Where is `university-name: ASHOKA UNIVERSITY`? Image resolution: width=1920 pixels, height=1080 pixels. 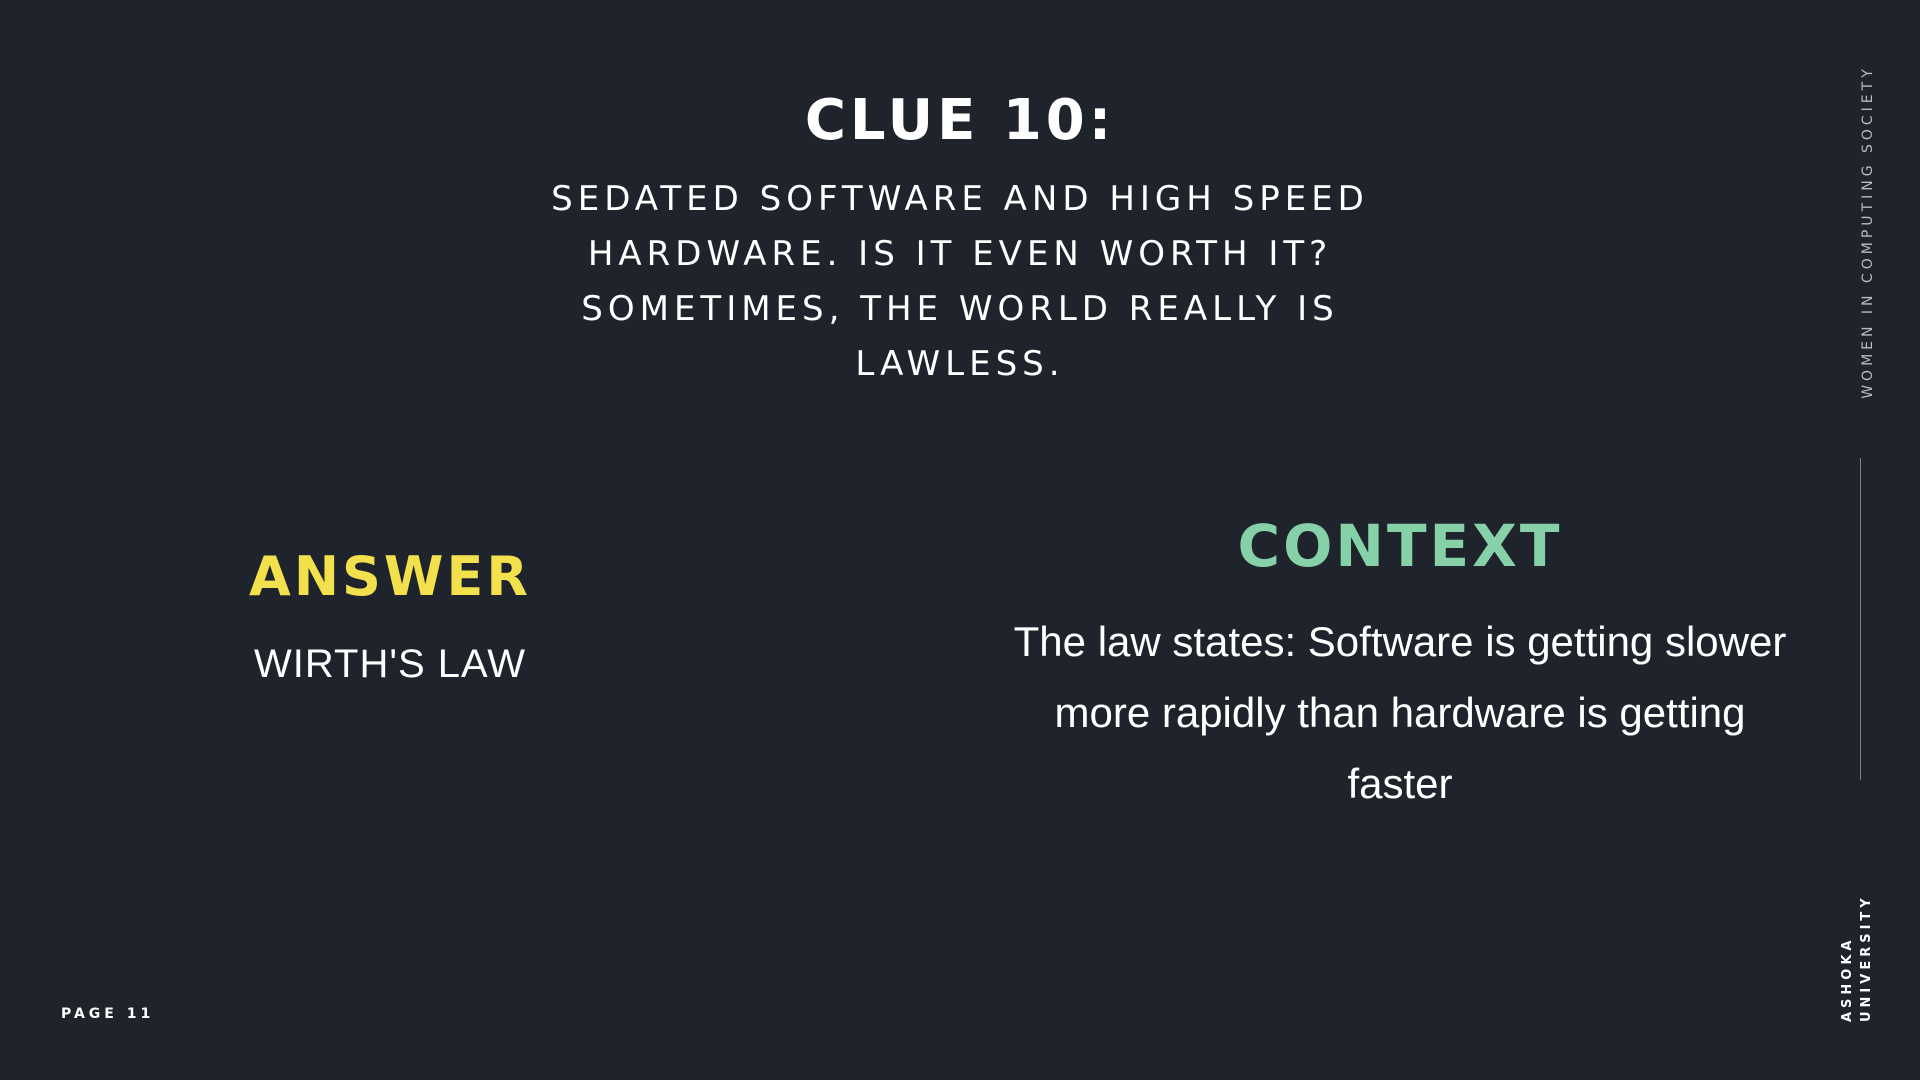 university-name: ASHOKA UNIVERSITY is located at coordinates (1857, 956).